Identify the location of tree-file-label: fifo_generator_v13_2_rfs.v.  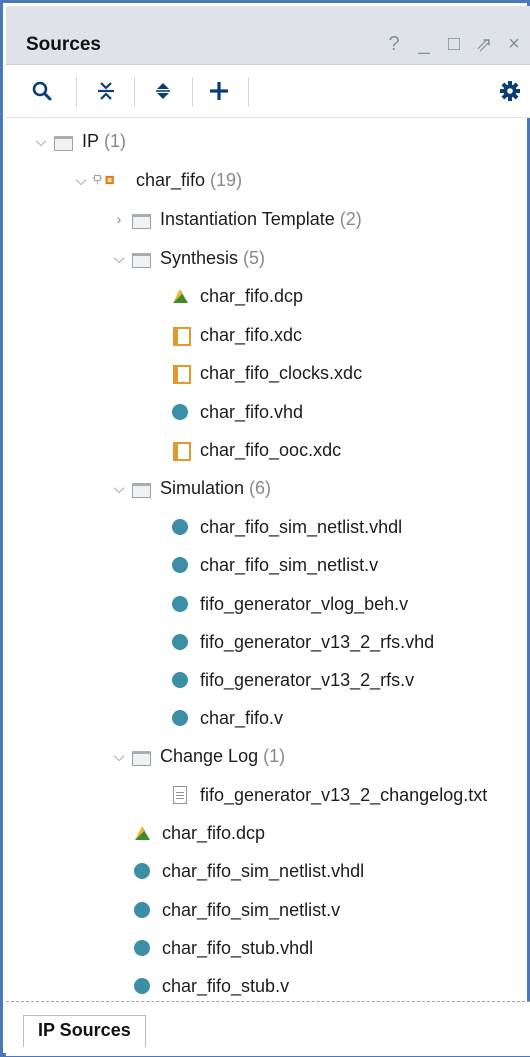
(307, 679).